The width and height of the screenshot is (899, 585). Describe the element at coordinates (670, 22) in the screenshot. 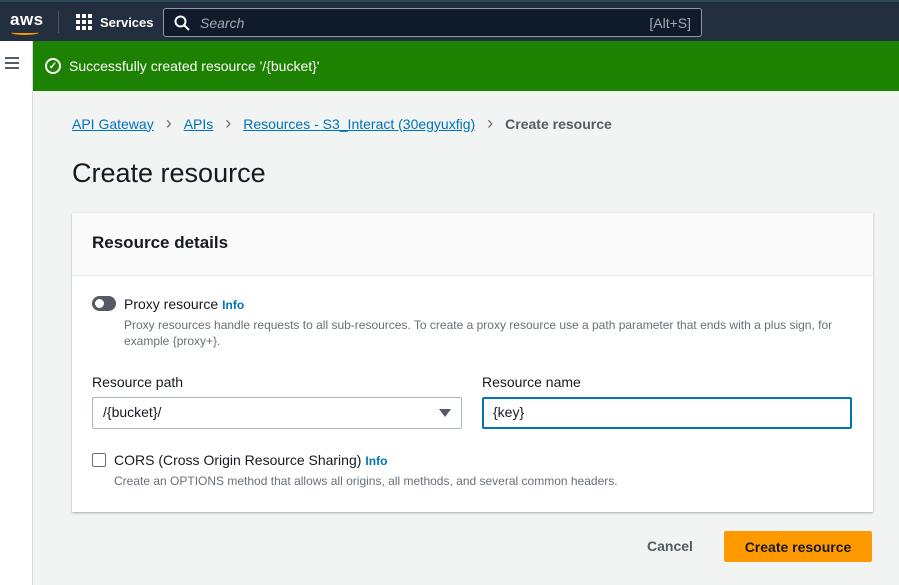

I see `search-shortcut: [Alt+S]` at that location.